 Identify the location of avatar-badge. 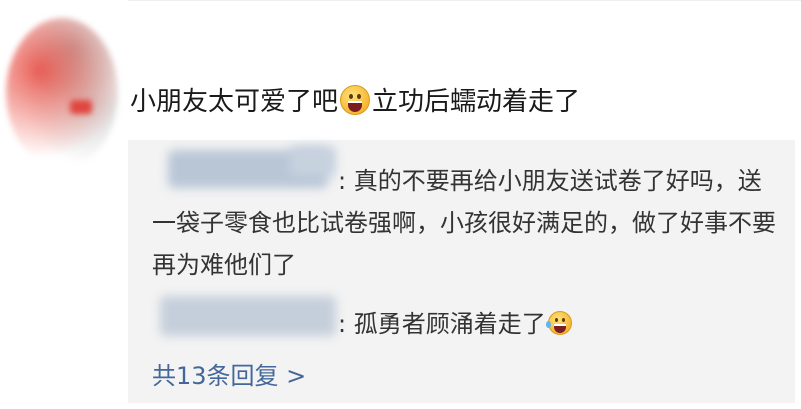
(81, 107).